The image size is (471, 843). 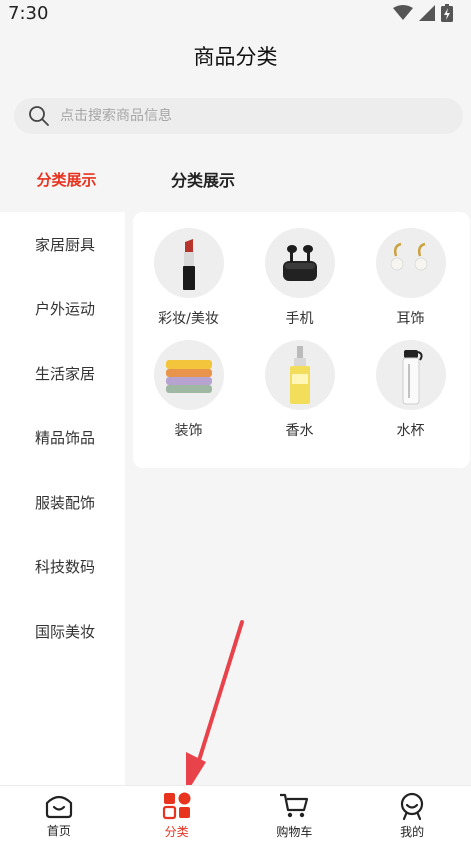 I want to click on towels-image, so click(x=188, y=375).